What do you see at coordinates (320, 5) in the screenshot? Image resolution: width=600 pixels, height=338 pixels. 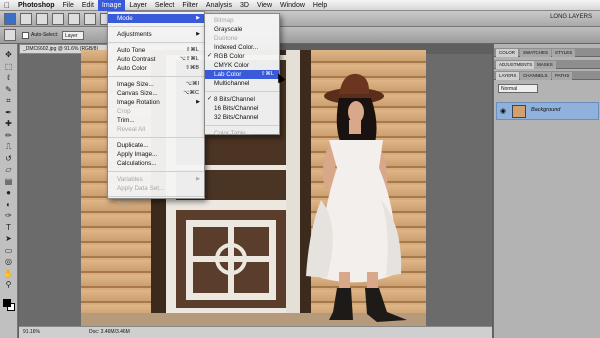 I see `menu-help: Help` at bounding box center [320, 5].